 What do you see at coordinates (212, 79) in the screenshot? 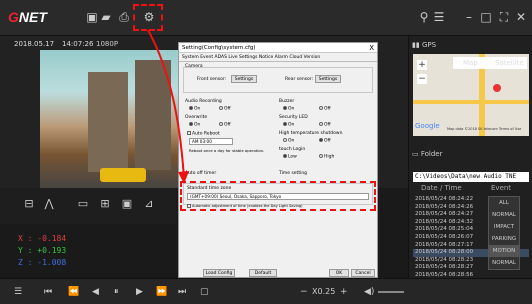
I see `front-sensor-label: Front sensor:` at bounding box center [212, 79].